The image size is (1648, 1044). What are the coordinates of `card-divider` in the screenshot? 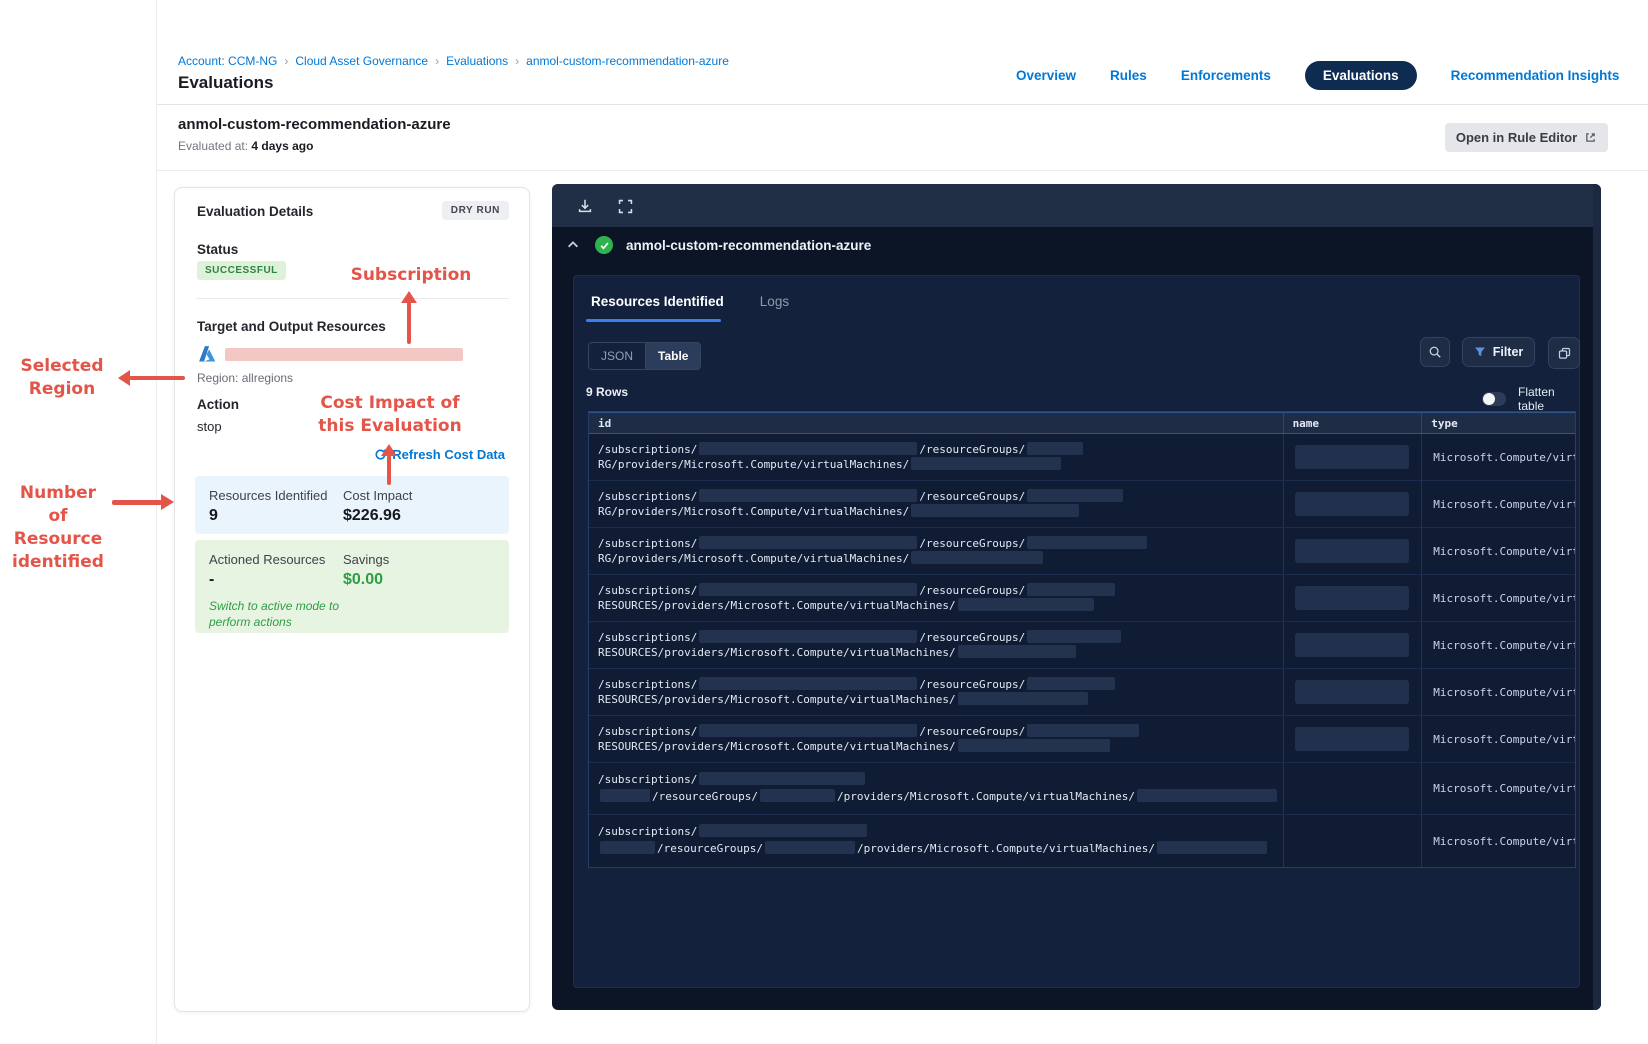 It's located at (352, 298).